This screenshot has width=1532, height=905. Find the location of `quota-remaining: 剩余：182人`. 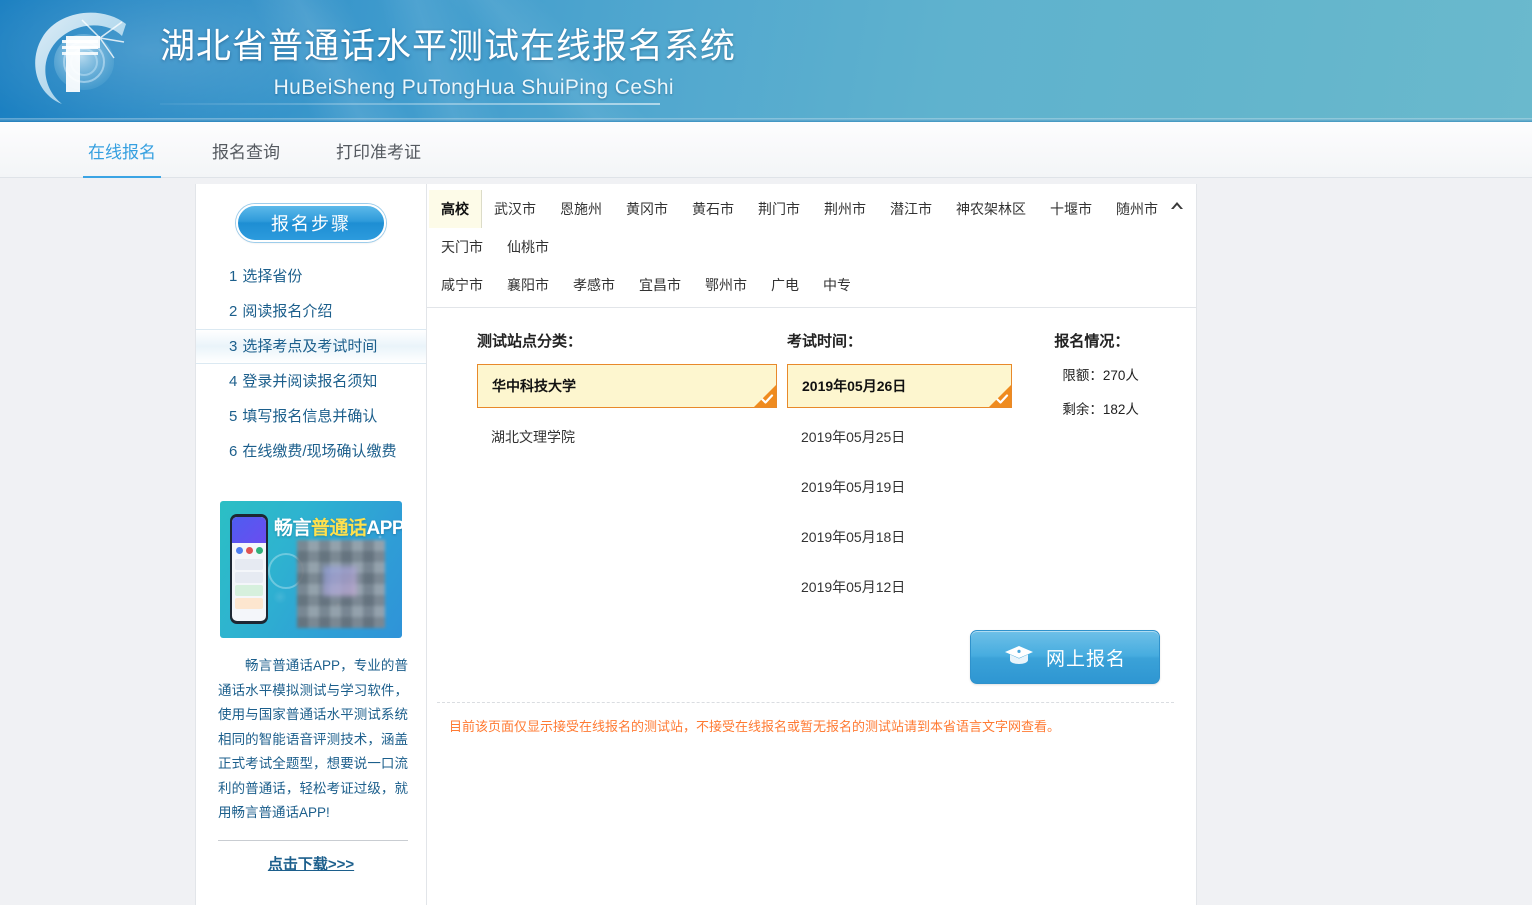

quota-remaining: 剩余：182人 is located at coordinates (1100, 409).